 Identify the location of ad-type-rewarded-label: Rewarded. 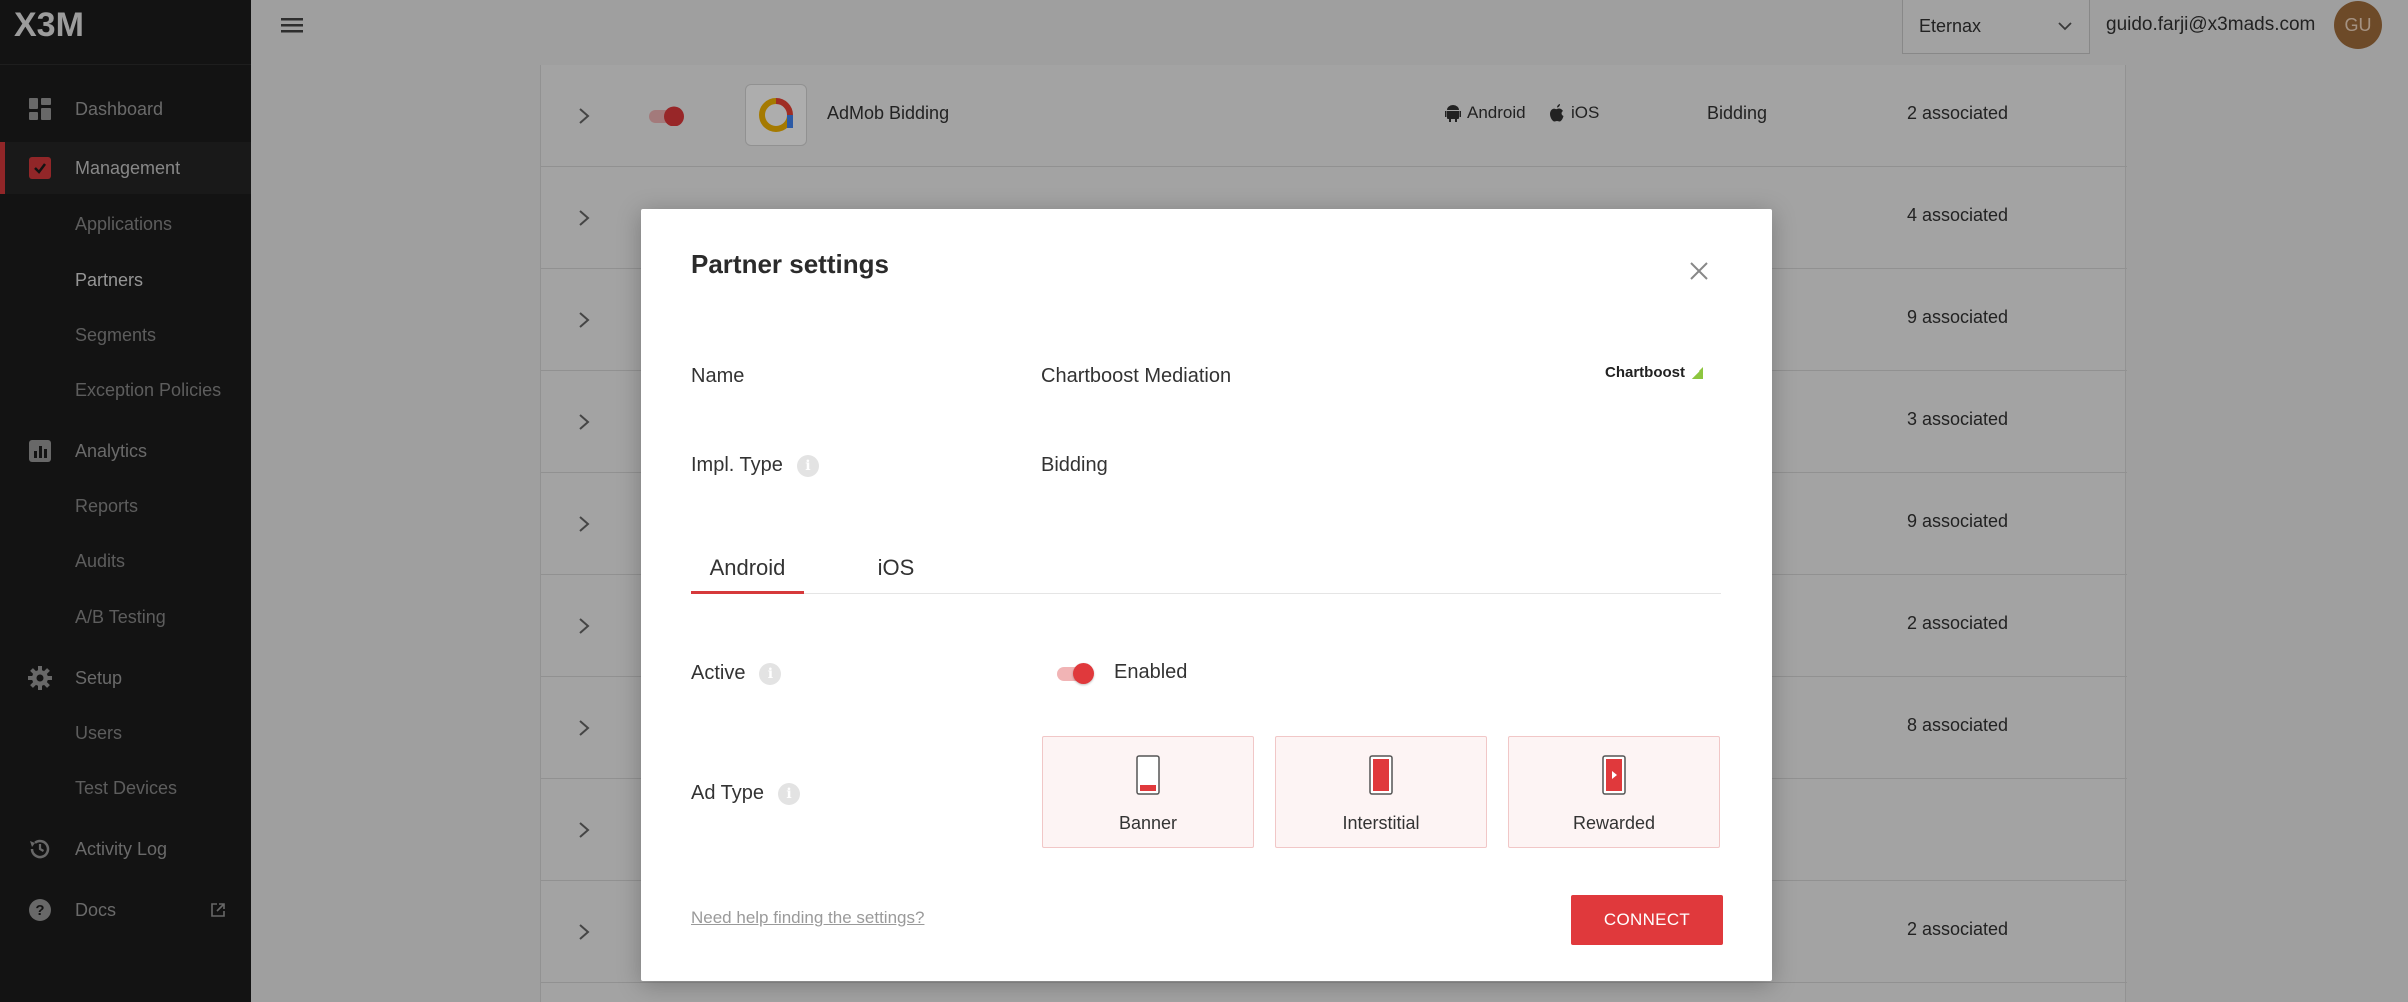
(1614, 823).